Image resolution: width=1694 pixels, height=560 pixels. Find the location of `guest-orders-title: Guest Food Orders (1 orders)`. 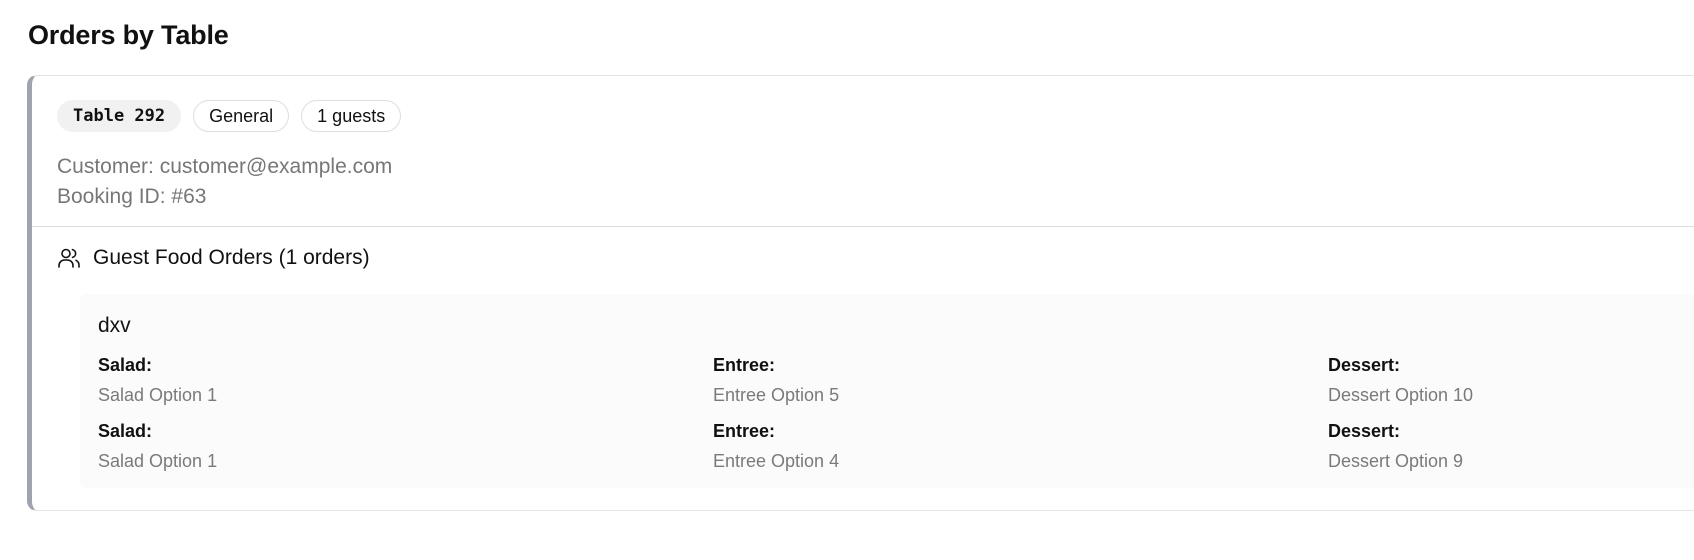

guest-orders-title: Guest Food Orders (1 orders) is located at coordinates (231, 257).